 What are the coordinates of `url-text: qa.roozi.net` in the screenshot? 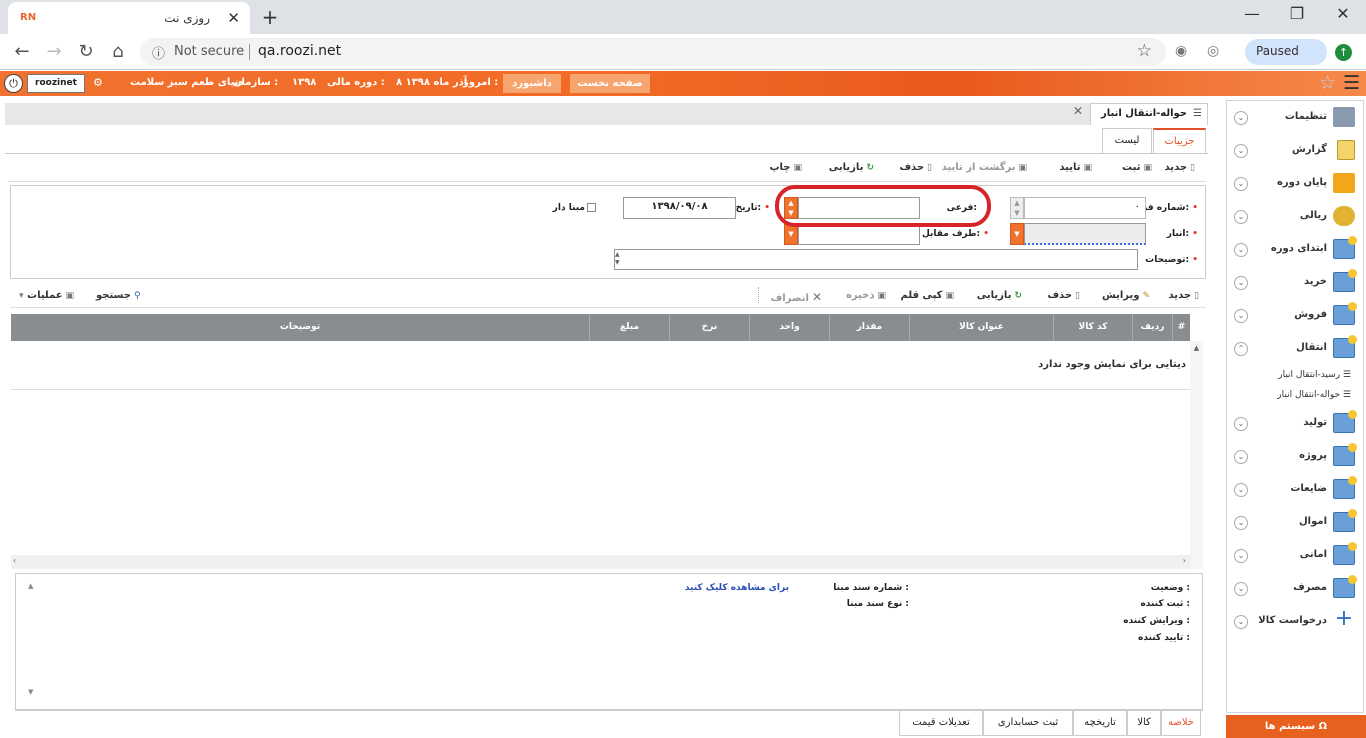 It's located at (299, 51).